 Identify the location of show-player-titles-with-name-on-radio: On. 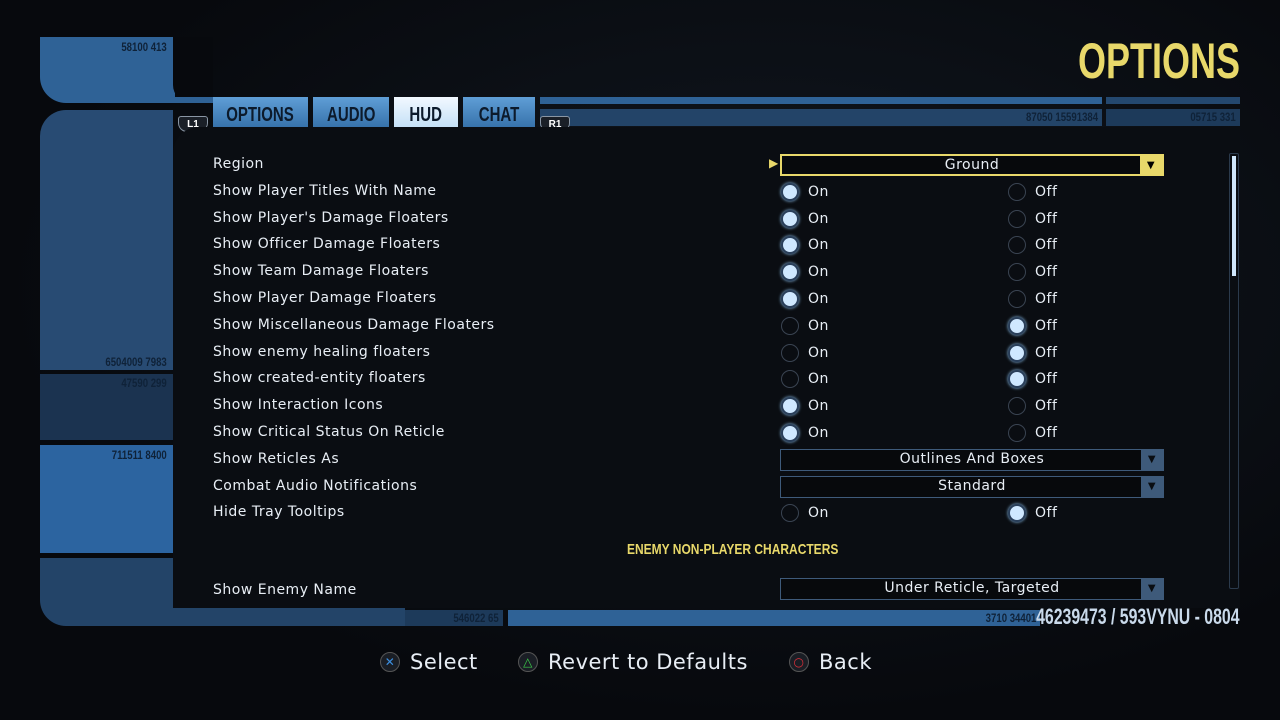
(805, 191).